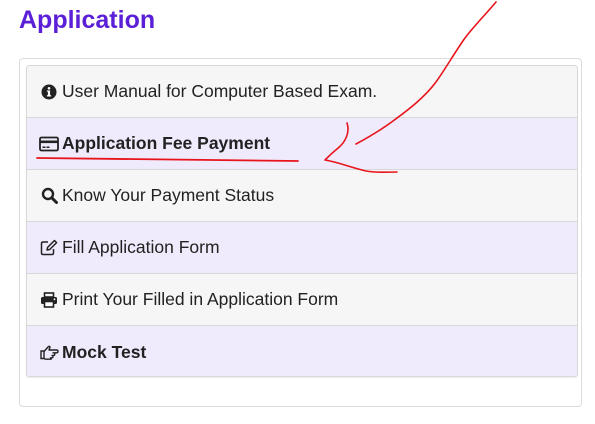  Describe the element at coordinates (49, 144) in the screenshot. I see `credit-card-icon` at that location.